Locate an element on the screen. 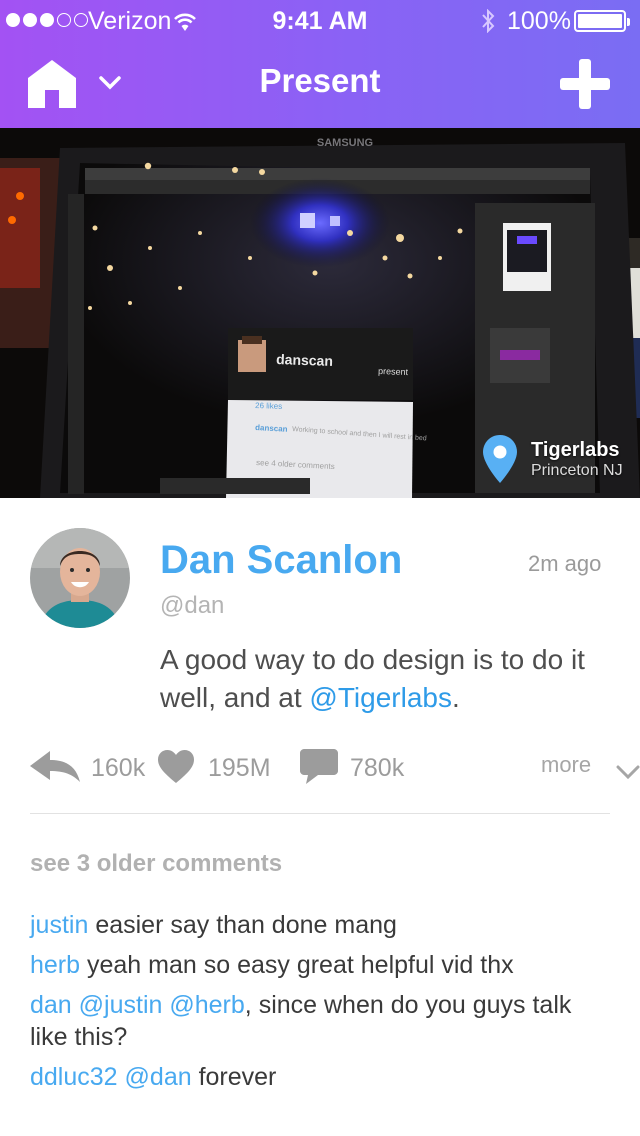 Image resolution: width=640 pixels, height=1136 pixels. battery-icon is located at coordinates (602, 21).